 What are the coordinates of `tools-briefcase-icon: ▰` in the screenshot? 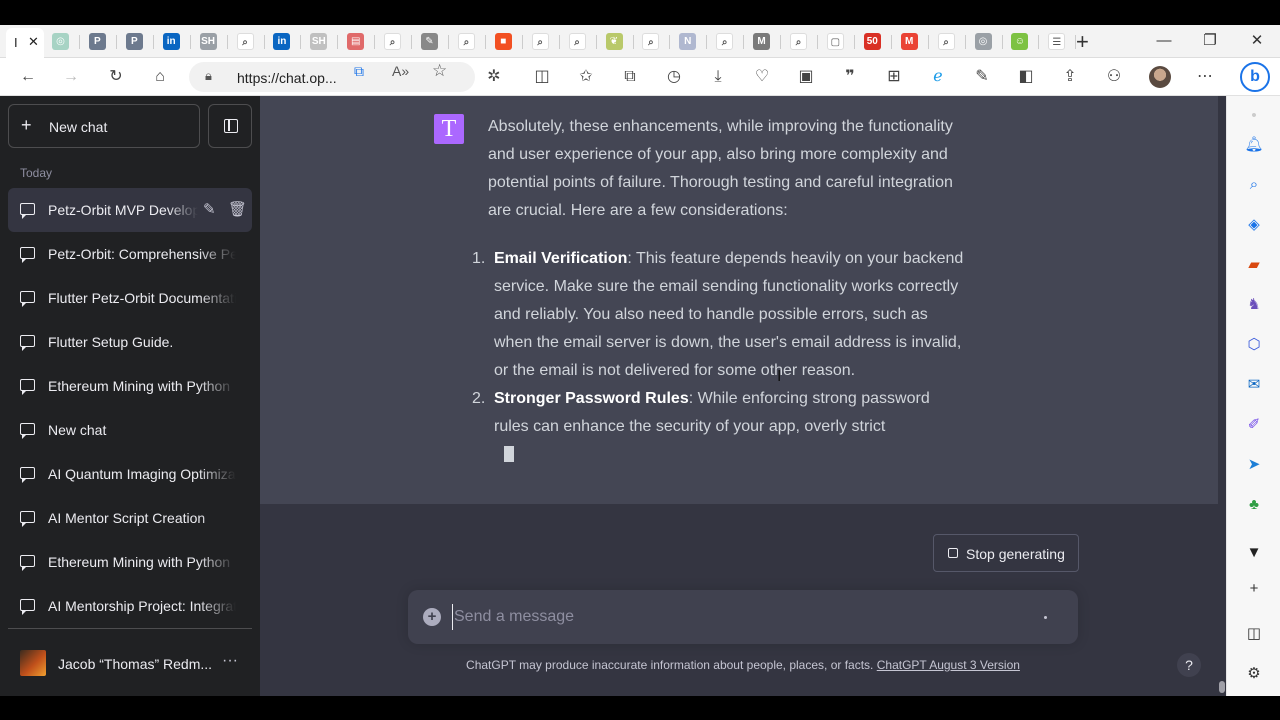 It's located at (1254, 265).